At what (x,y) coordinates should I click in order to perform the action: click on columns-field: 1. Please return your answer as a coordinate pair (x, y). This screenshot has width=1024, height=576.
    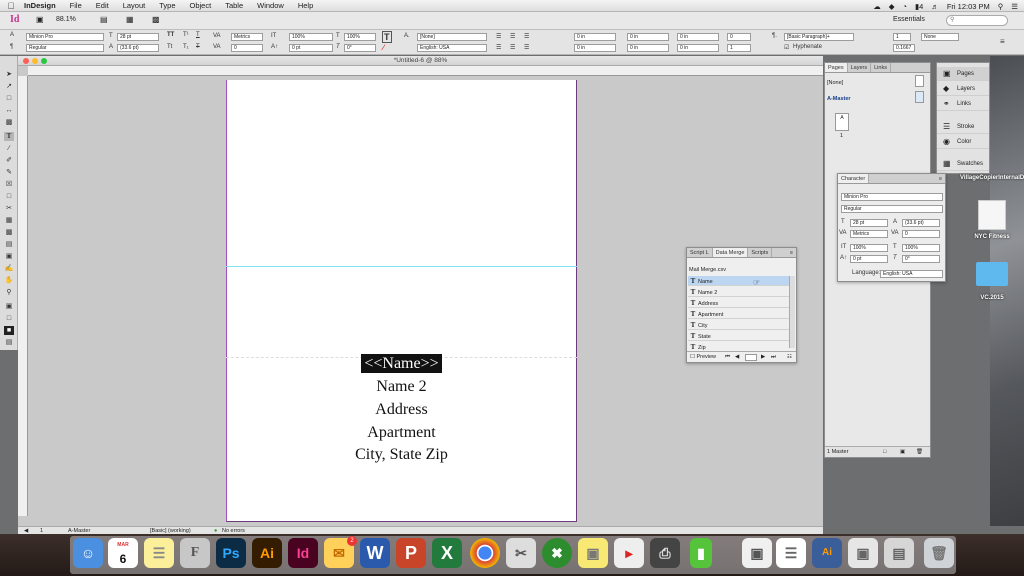
    Looking at the image, I should click on (902, 37).